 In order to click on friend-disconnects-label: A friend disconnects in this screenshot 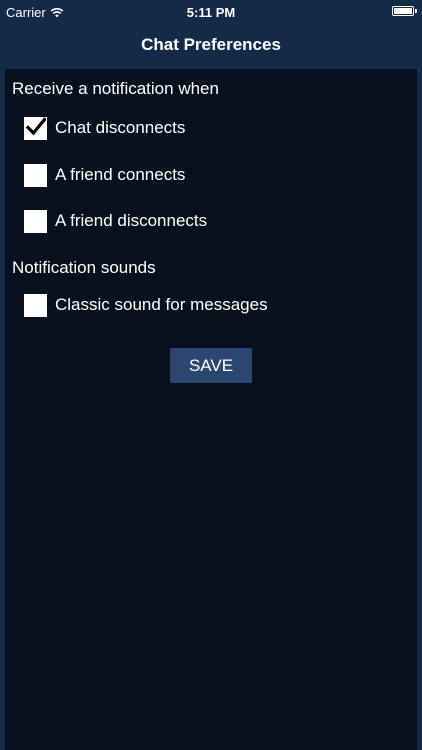, I will do `click(131, 220)`.